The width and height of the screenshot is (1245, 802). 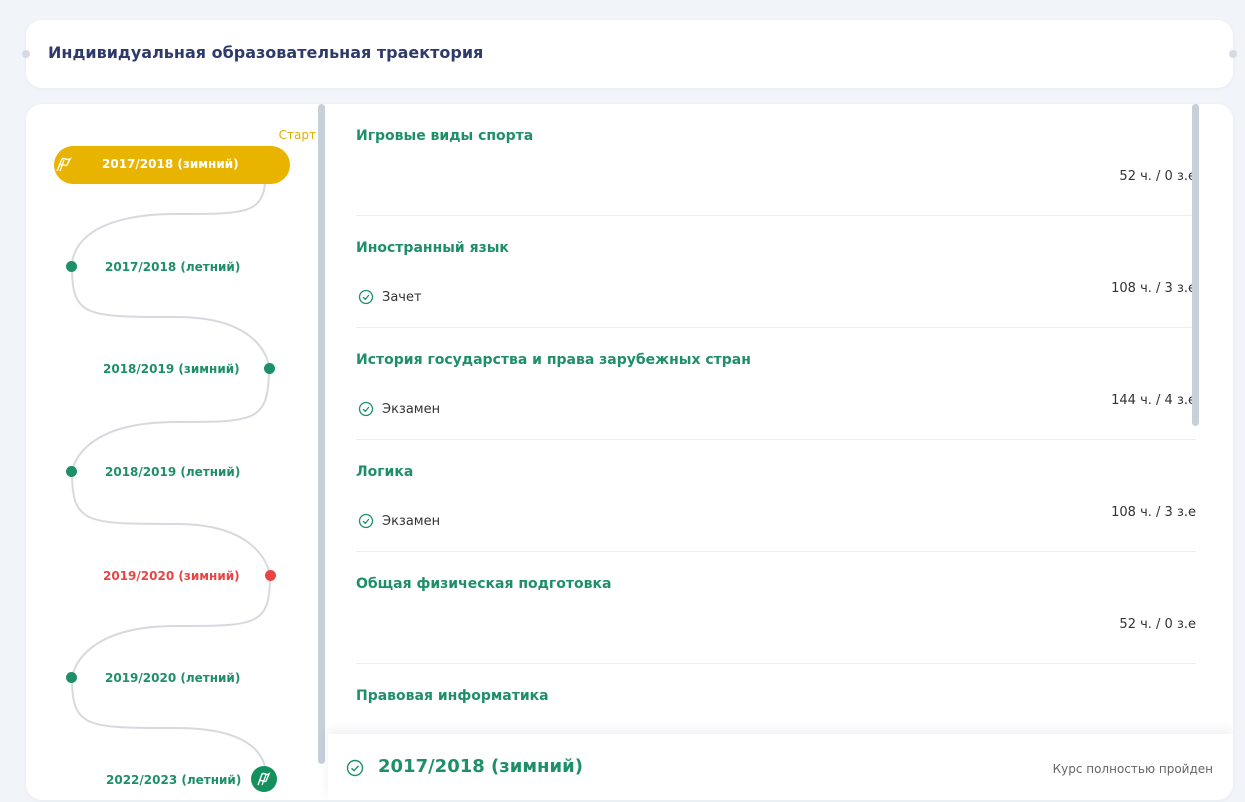 I want to click on timeline-scrollbar, so click(x=321, y=434).